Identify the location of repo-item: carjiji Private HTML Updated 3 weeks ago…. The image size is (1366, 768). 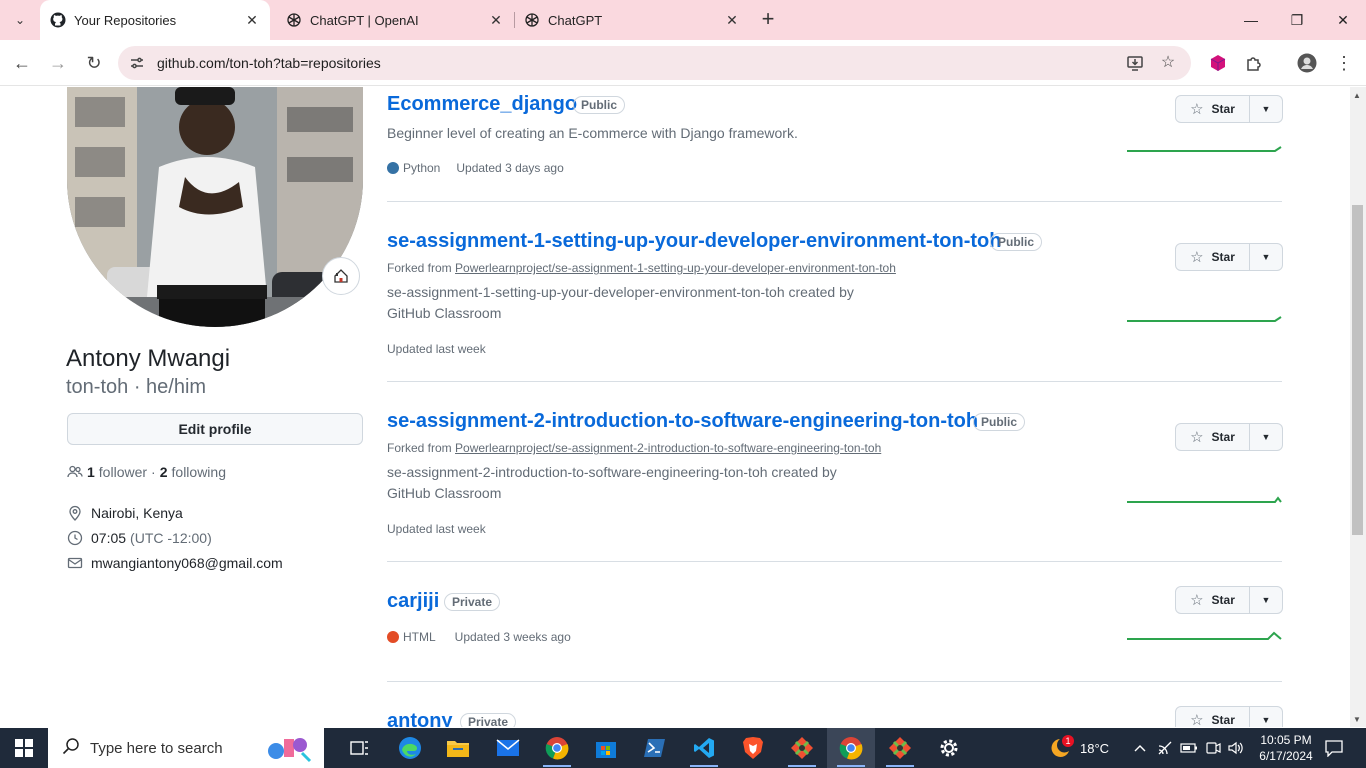
(835, 622).